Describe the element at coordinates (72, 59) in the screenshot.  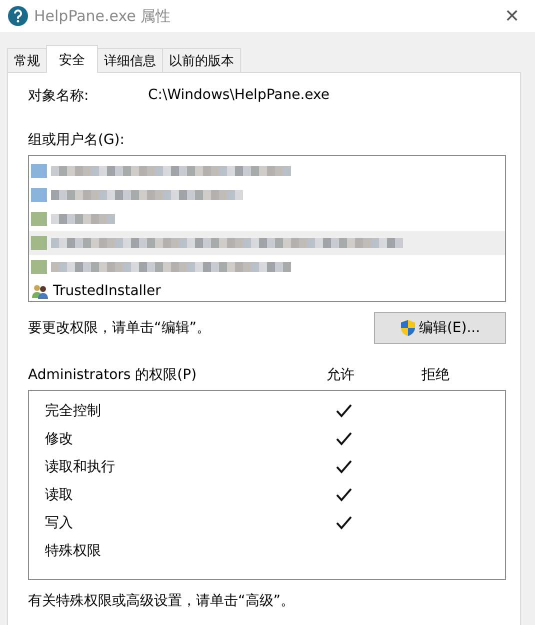
I see `tab: 安全` at that location.